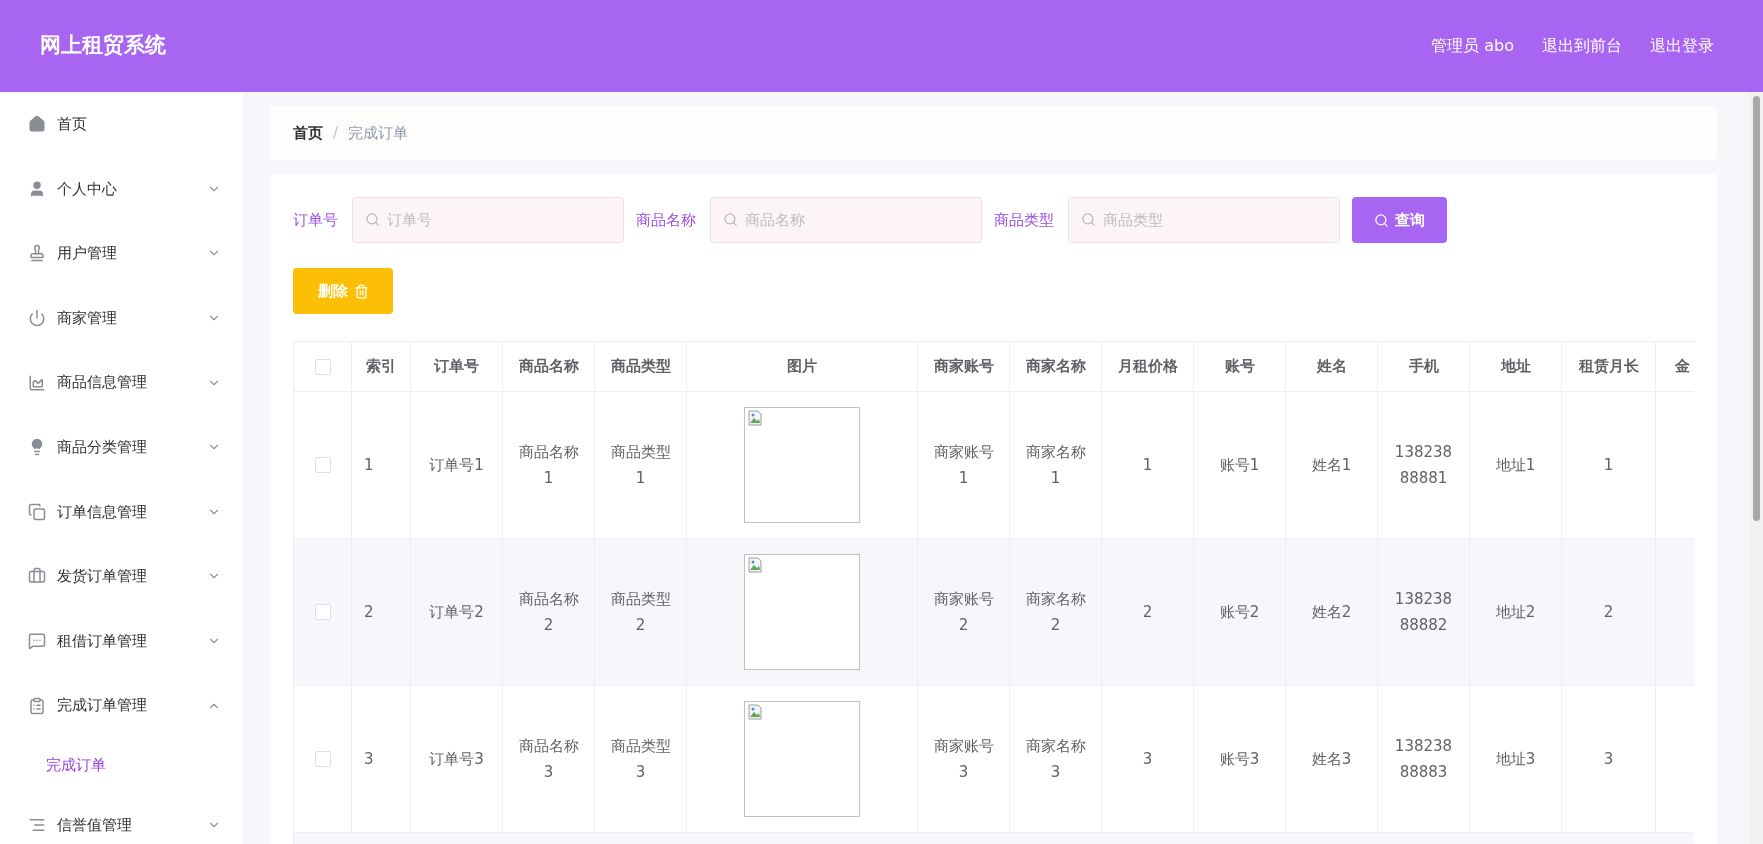 Image resolution: width=1763 pixels, height=844 pixels. What do you see at coordinates (1756, 308) in the screenshot?
I see `scrollbar-thumb` at bounding box center [1756, 308].